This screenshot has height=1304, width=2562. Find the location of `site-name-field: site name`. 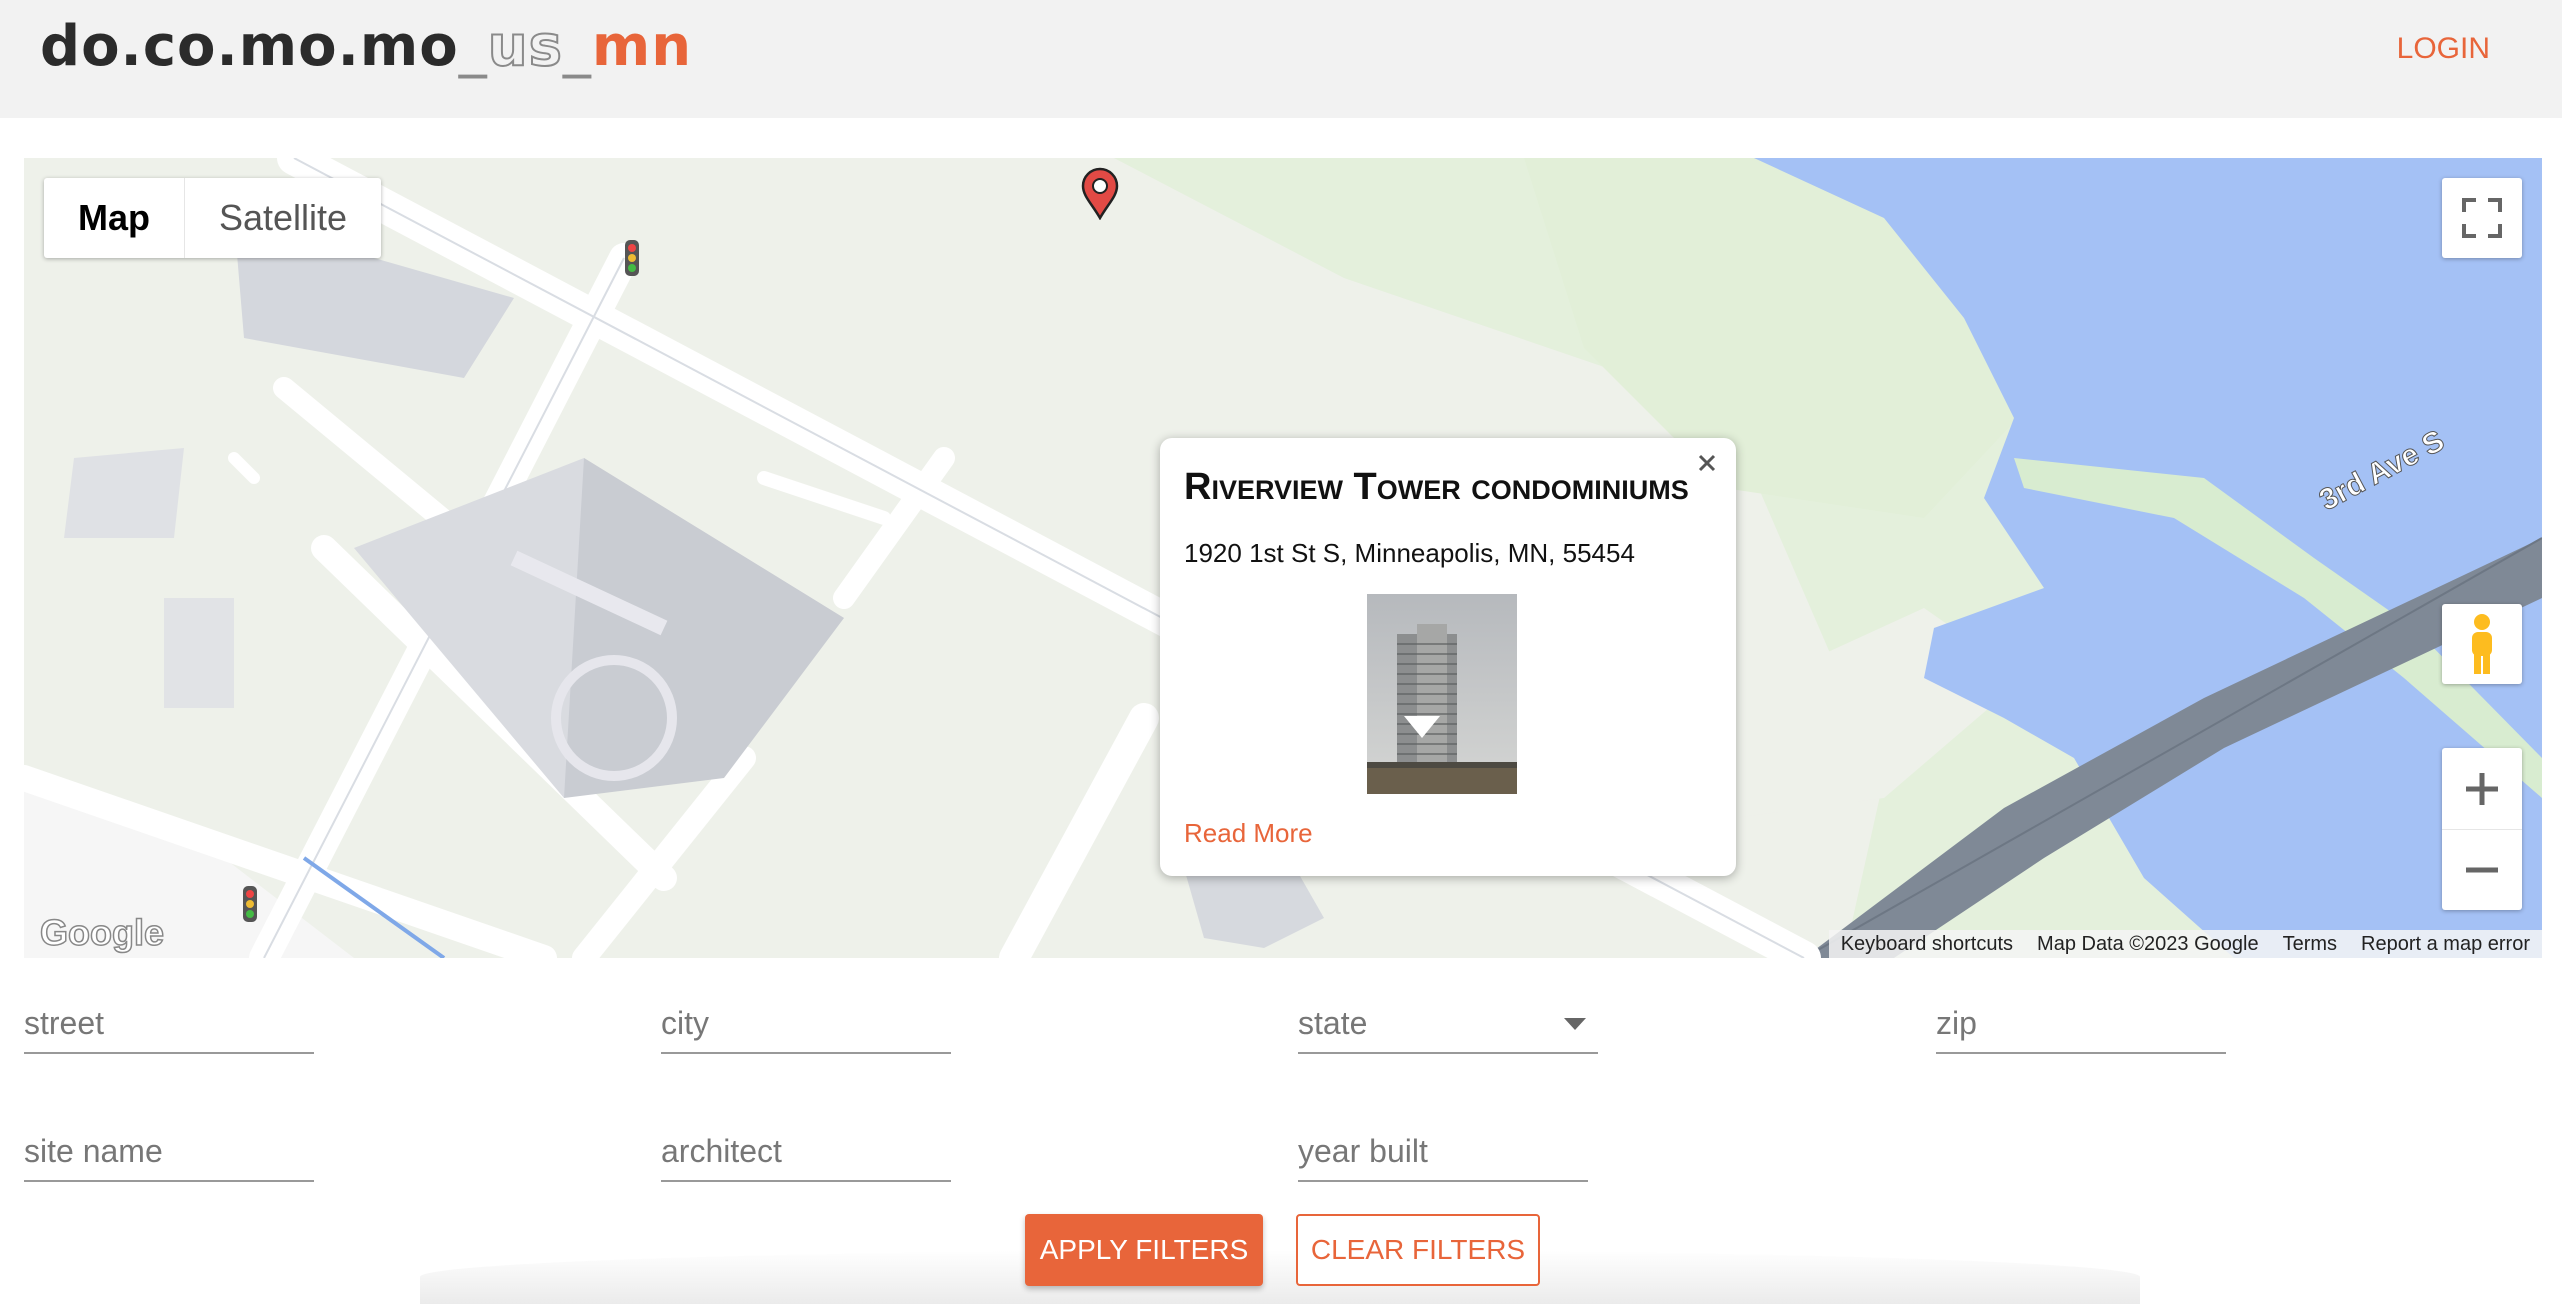

site-name-field: site name is located at coordinates (169, 1152).